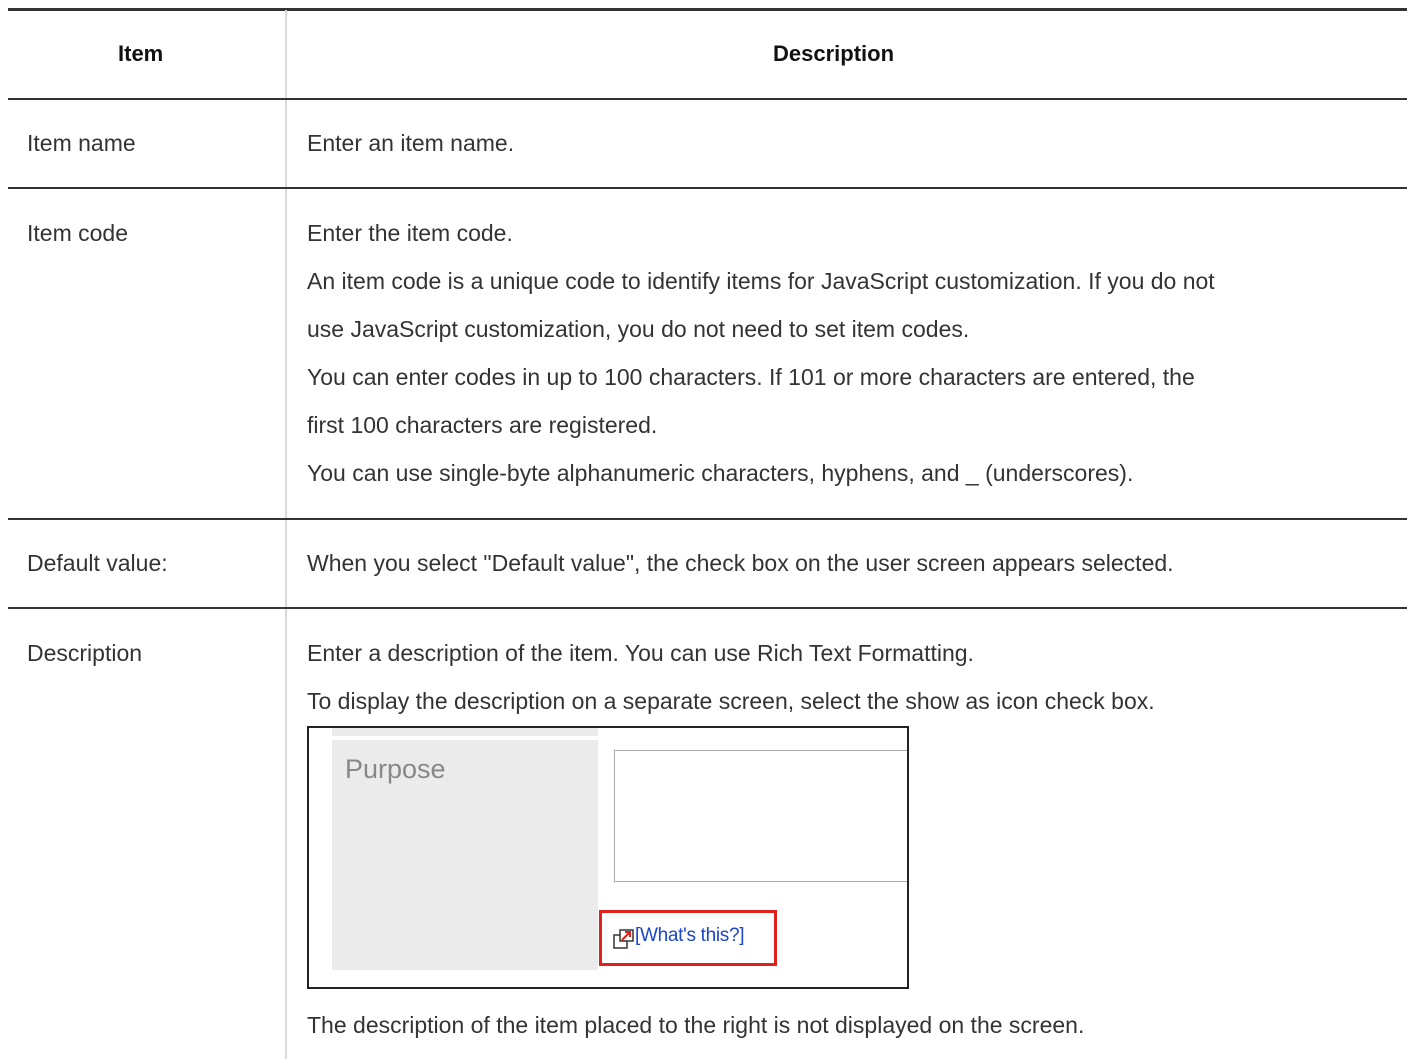  What do you see at coordinates (286, 534) in the screenshot?
I see `column-divider` at bounding box center [286, 534].